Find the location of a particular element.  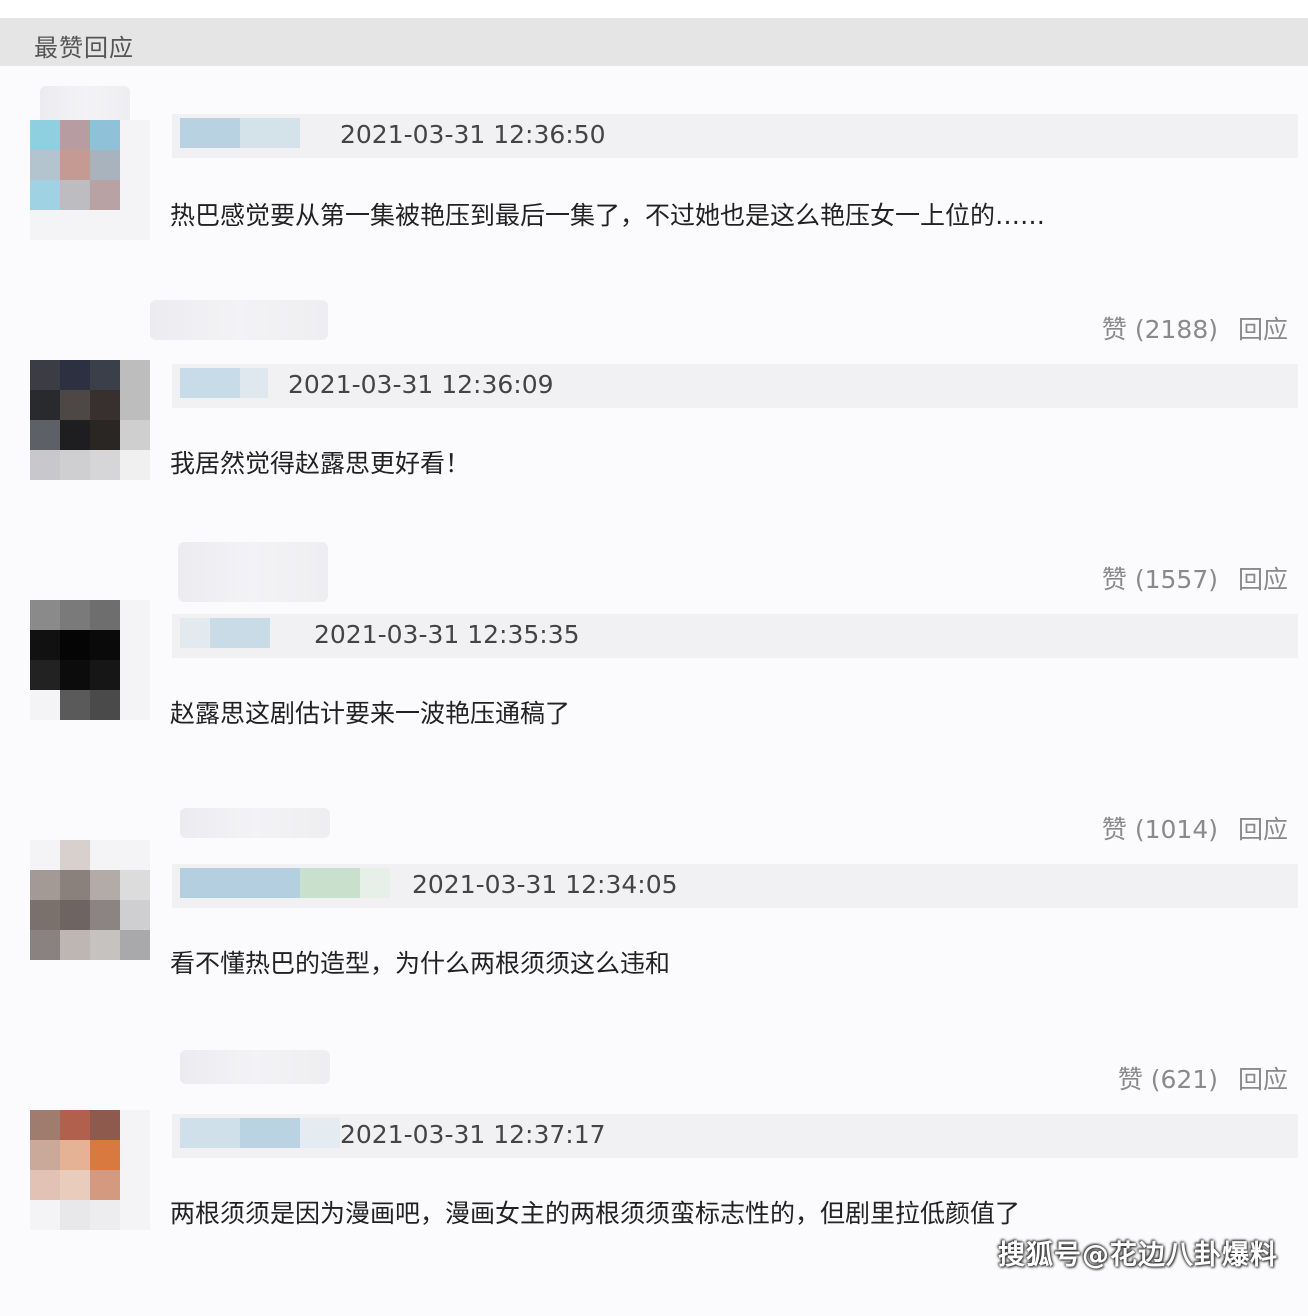

comment-meta-bar: 2021-03-31 12:36:50 is located at coordinates (735, 136).